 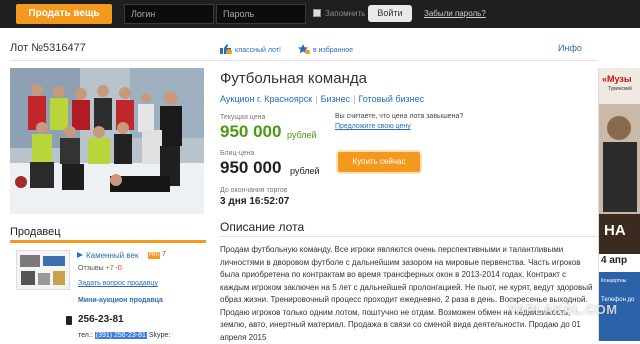 I want to click on add-to-favorites-link: в избранное, so click(x=325, y=49).